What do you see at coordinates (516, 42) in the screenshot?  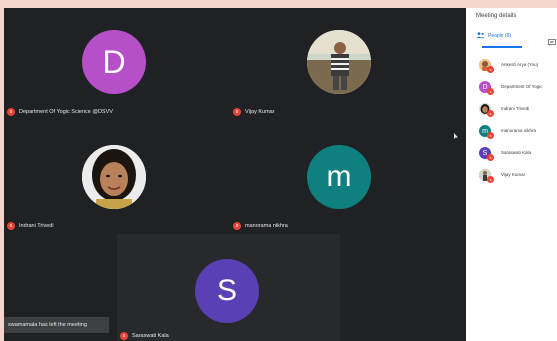 I see `panel-tabs: People (6)` at bounding box center [516, 42].